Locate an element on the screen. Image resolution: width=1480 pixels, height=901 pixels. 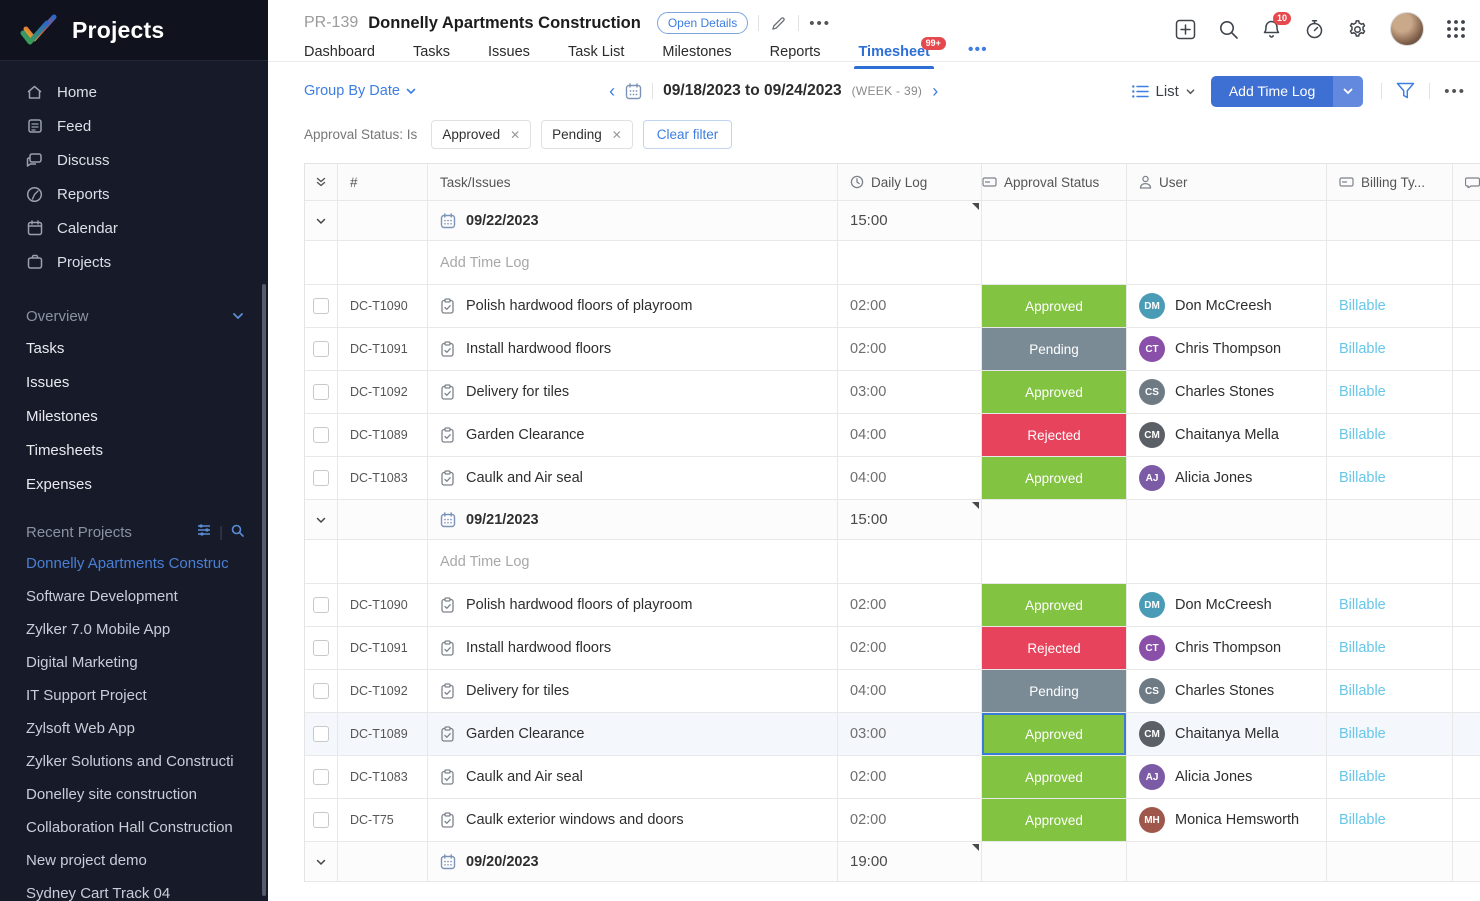
sidebar-scrollbar is located at coordinates (264, 590).